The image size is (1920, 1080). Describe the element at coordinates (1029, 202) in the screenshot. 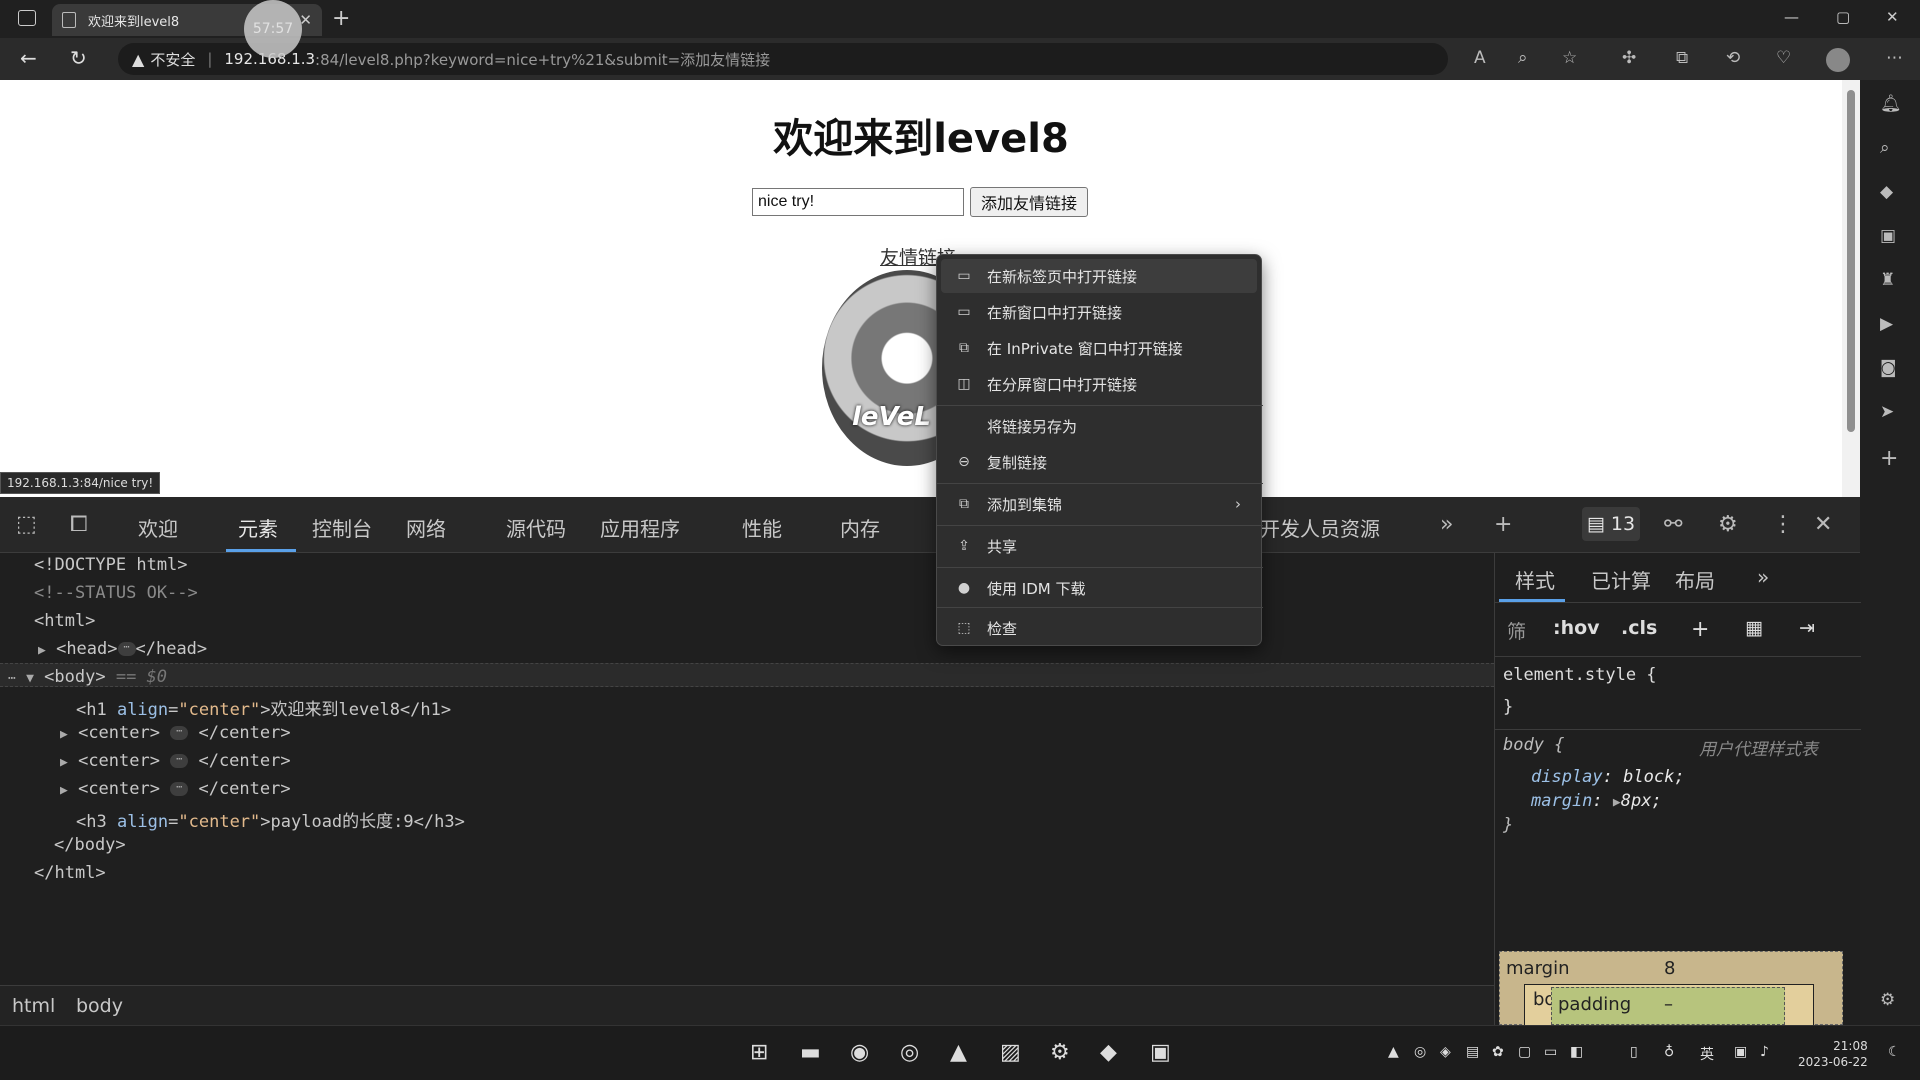

I see `add-friend-link-button: 添加友情链接` at that location.